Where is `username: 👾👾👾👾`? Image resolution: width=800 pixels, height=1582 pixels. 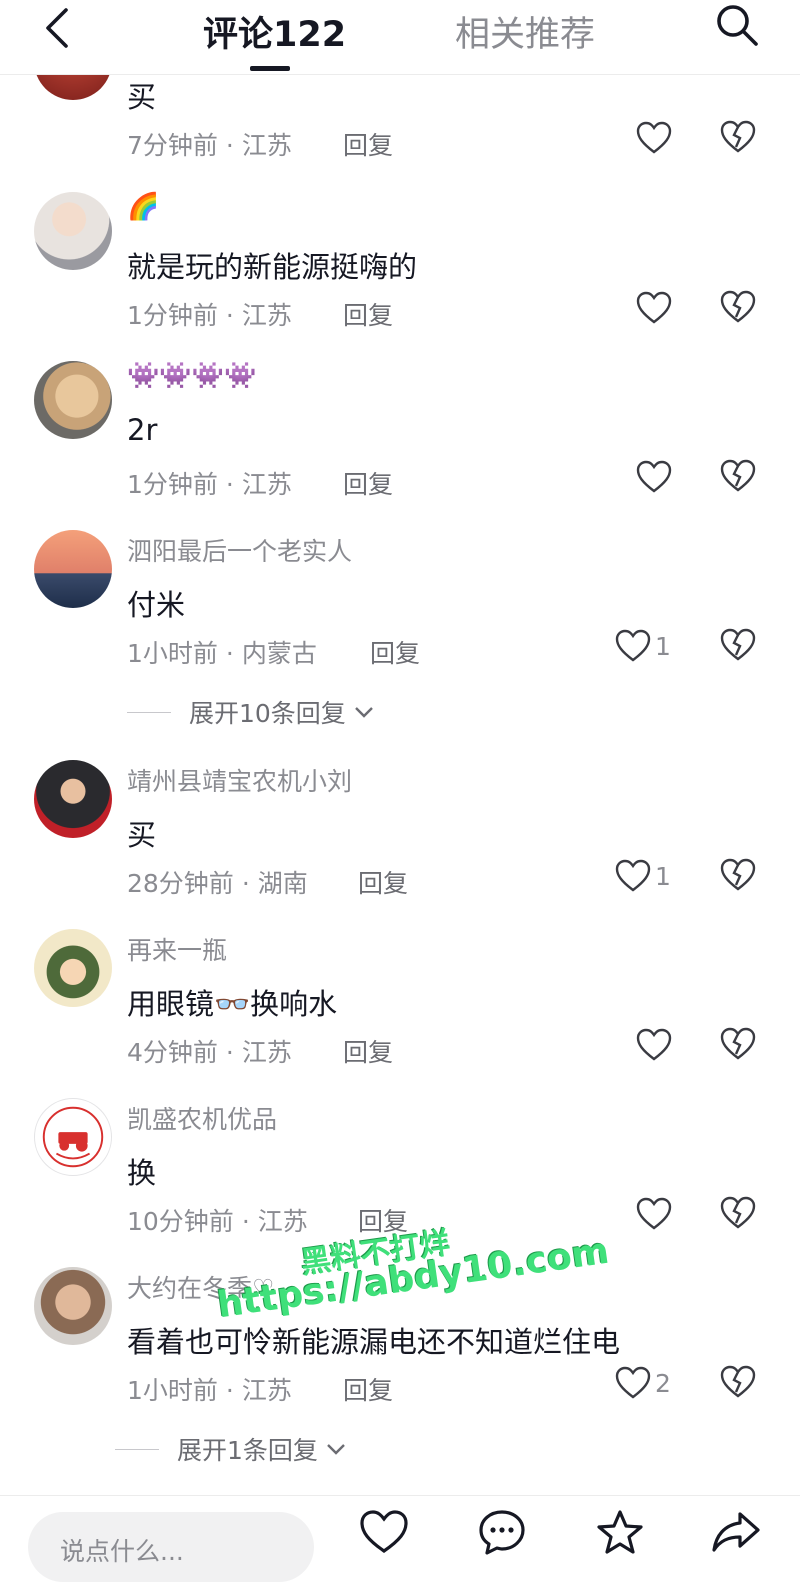
username: 👾👾👾👾 is located at coordinates (192, 376).